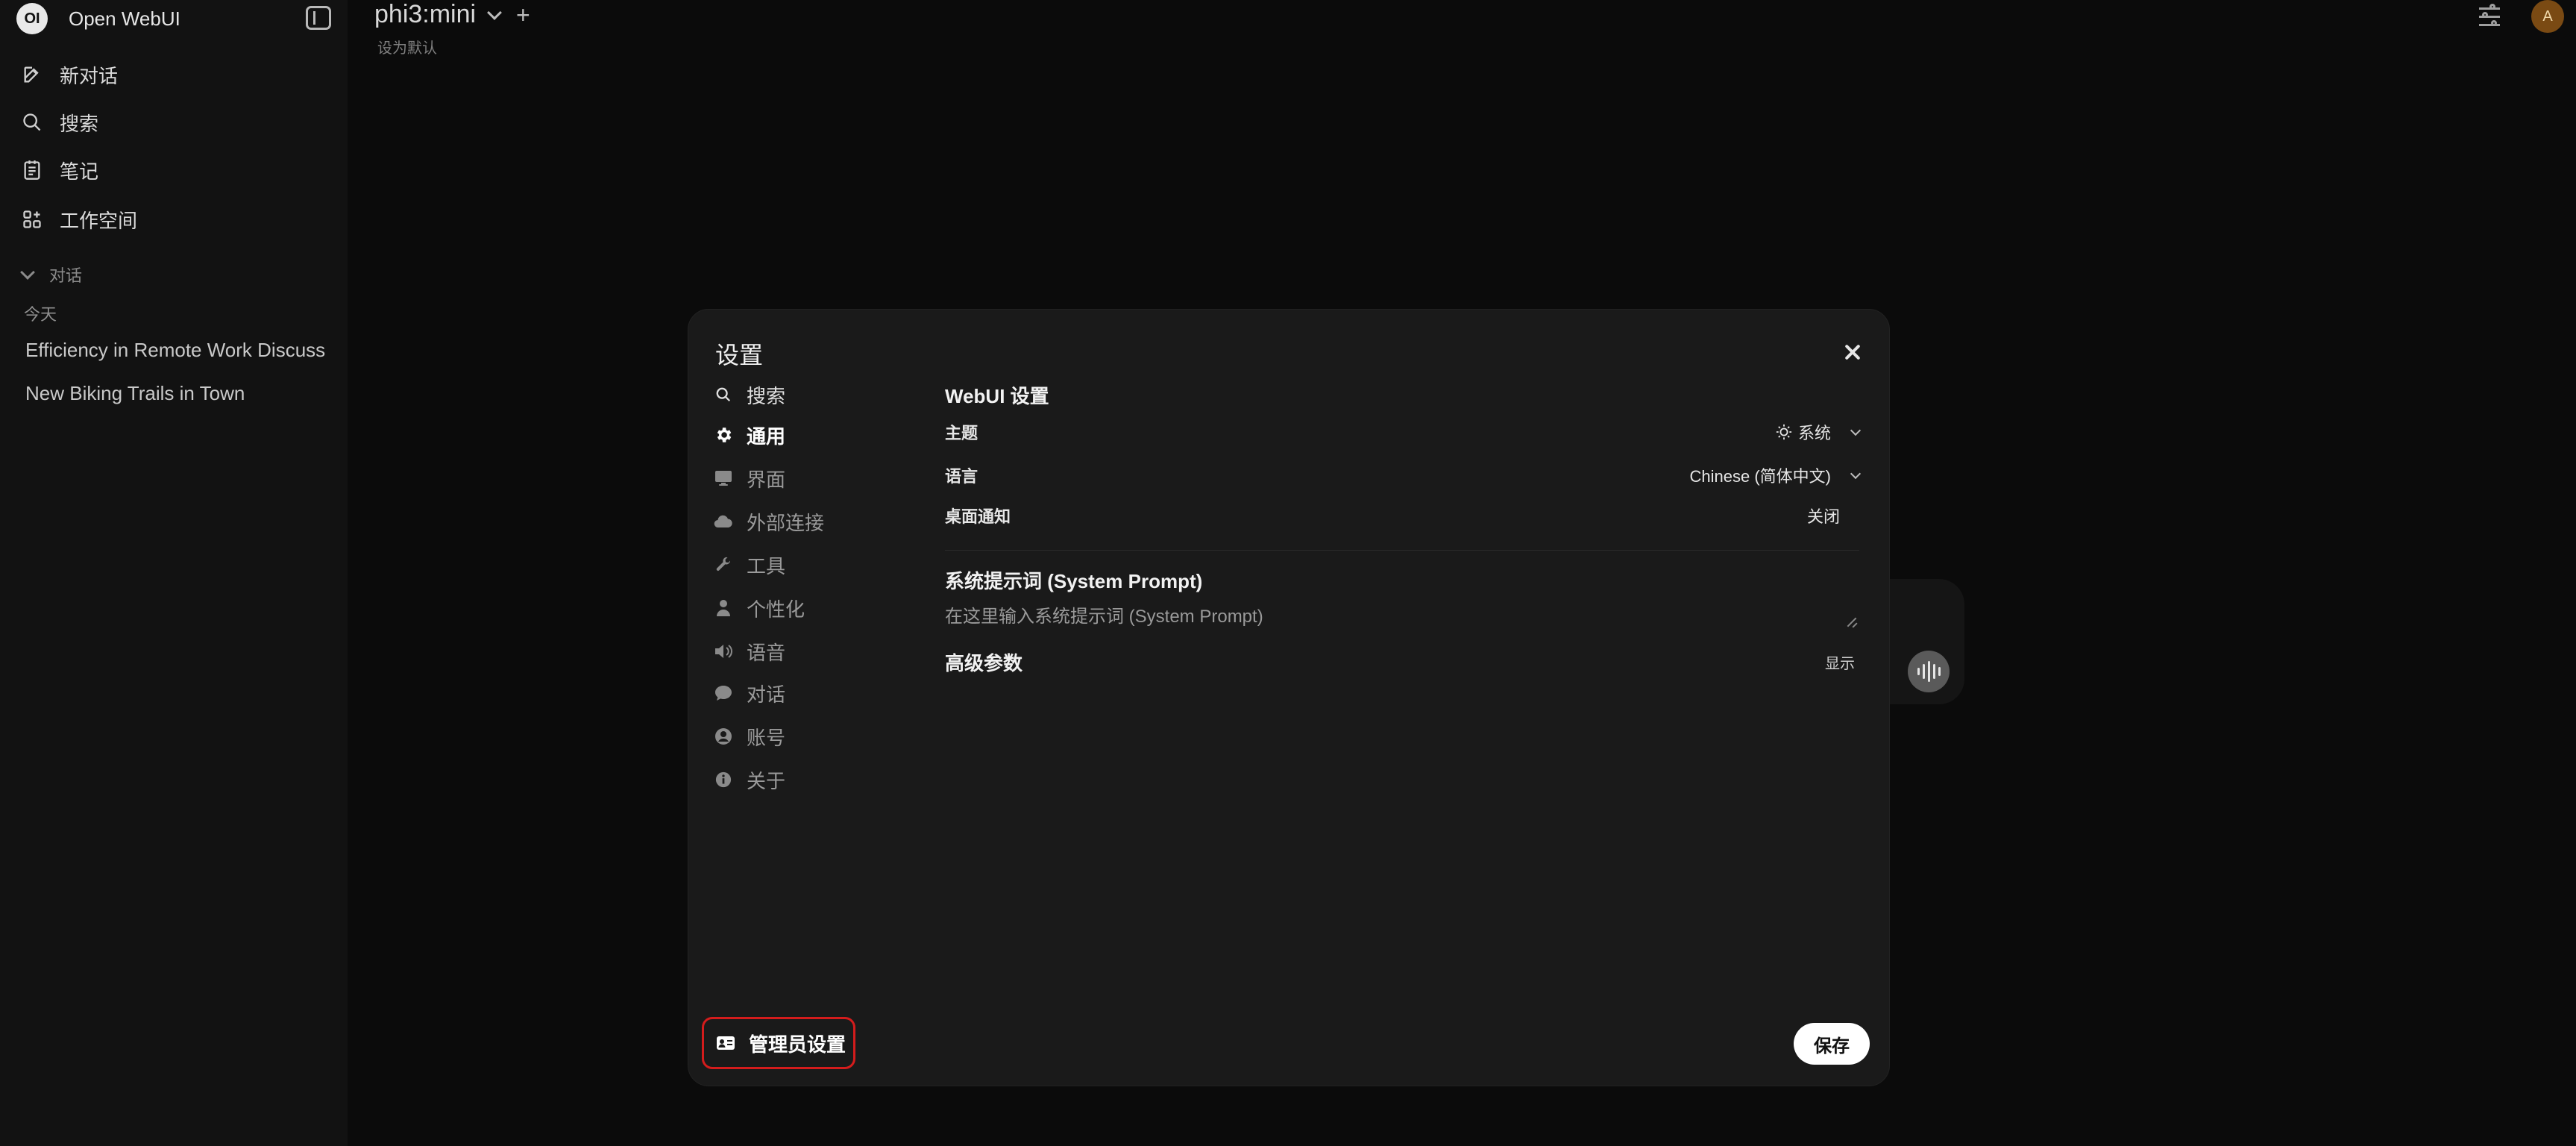  What do you see at coordinates (776, 609) in the screenshot?
I see `tab-label: 个性化` at bounding box center [776, 609].